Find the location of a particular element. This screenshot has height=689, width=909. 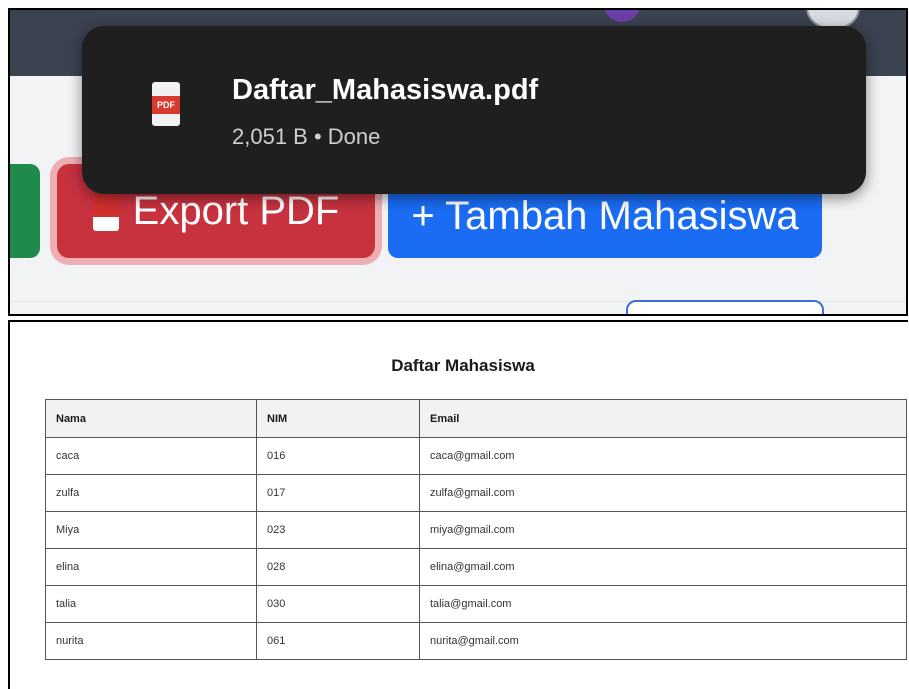

cell-nim: 017 is located at coordinates (338, 493).